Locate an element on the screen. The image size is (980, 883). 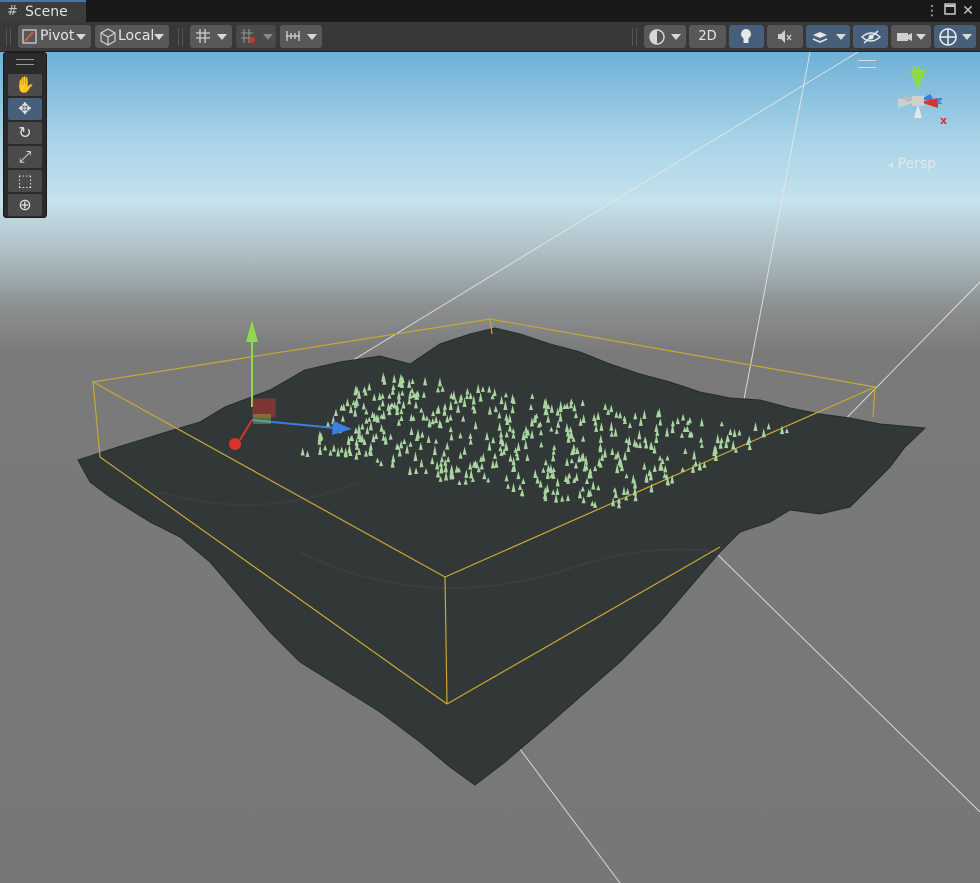
scene-toolbar: Pivot Local 2D is located at coordinates (490, 37).